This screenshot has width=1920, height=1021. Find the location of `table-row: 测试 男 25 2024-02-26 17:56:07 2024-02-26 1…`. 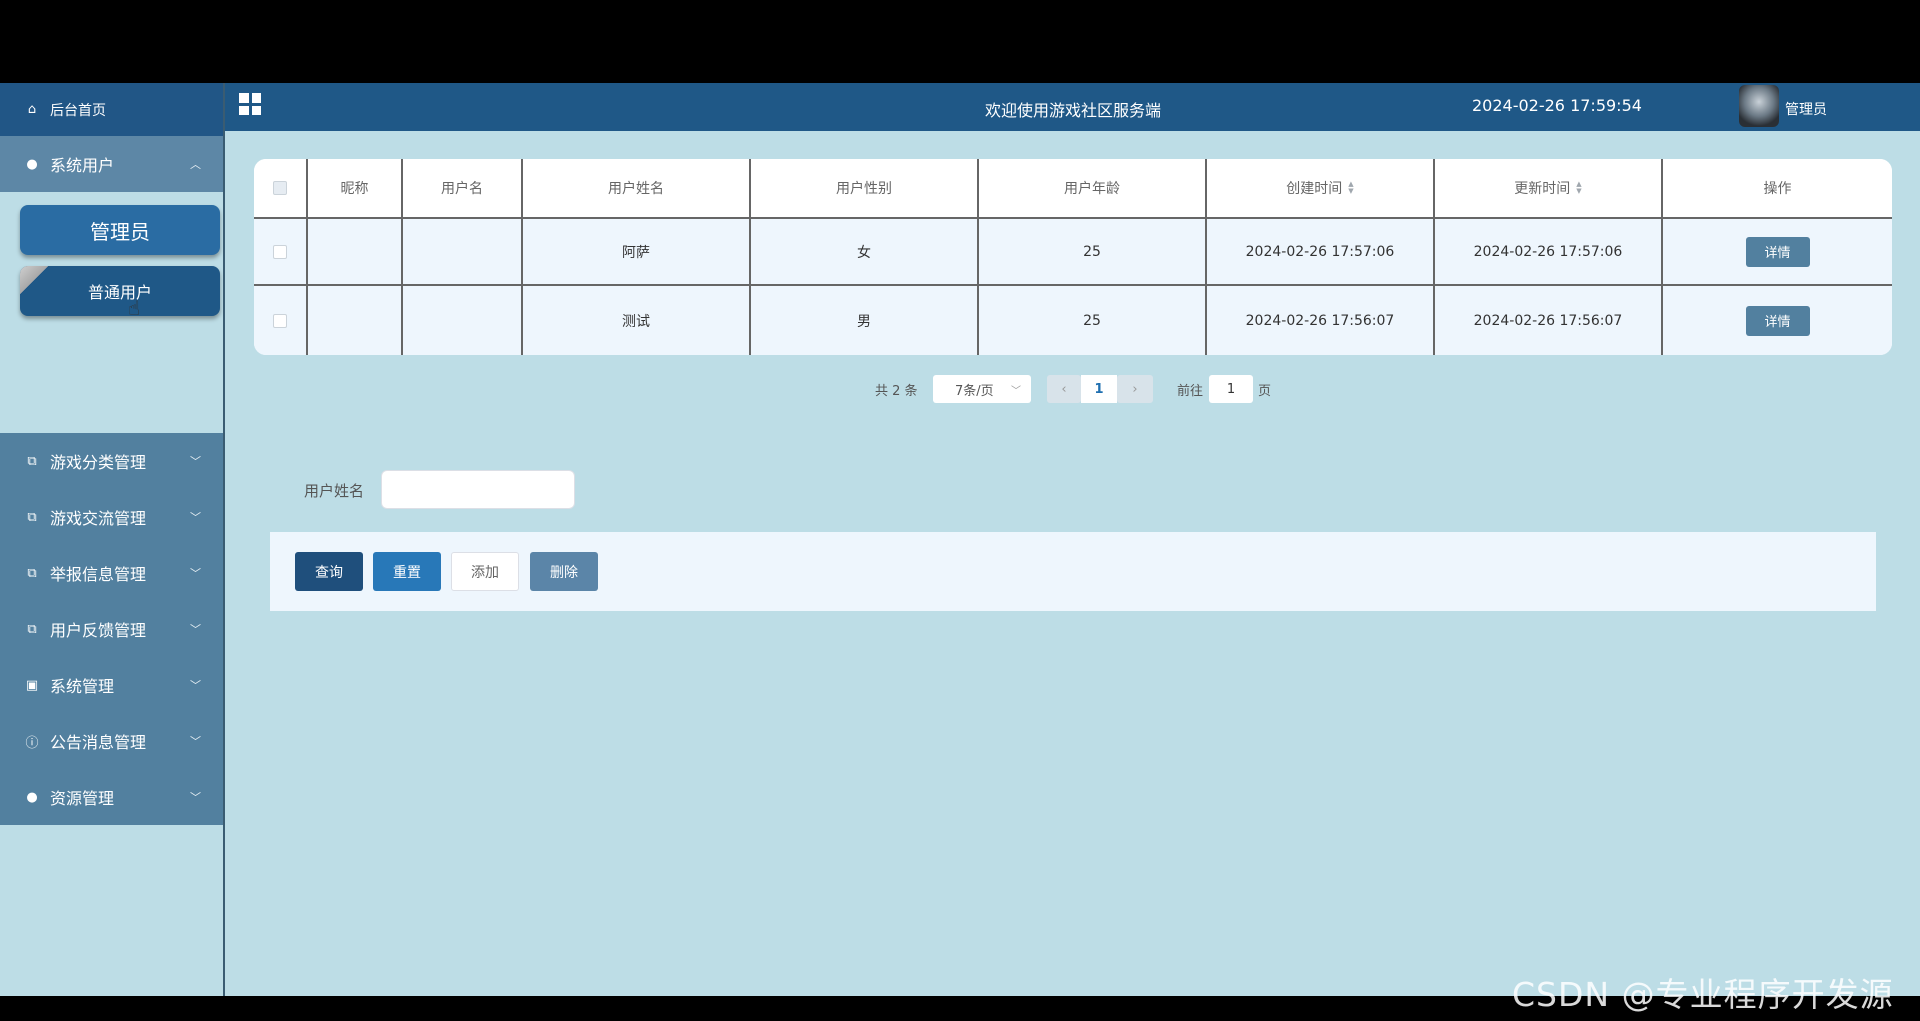

table-row: 测试 男 25 2024-02-26 17:56:07 2024-02-26 1… is located at coordinates (1073, 320).